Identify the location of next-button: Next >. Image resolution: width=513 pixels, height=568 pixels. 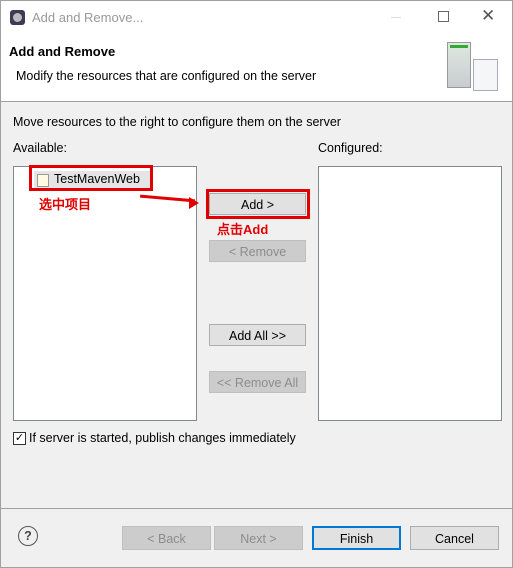
(258, 538).